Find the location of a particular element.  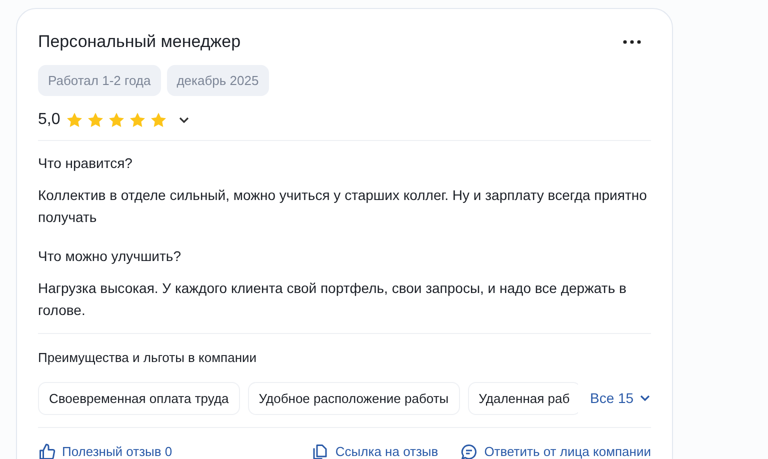

rating-value: 5,0 is located at coordinates (49, 120).